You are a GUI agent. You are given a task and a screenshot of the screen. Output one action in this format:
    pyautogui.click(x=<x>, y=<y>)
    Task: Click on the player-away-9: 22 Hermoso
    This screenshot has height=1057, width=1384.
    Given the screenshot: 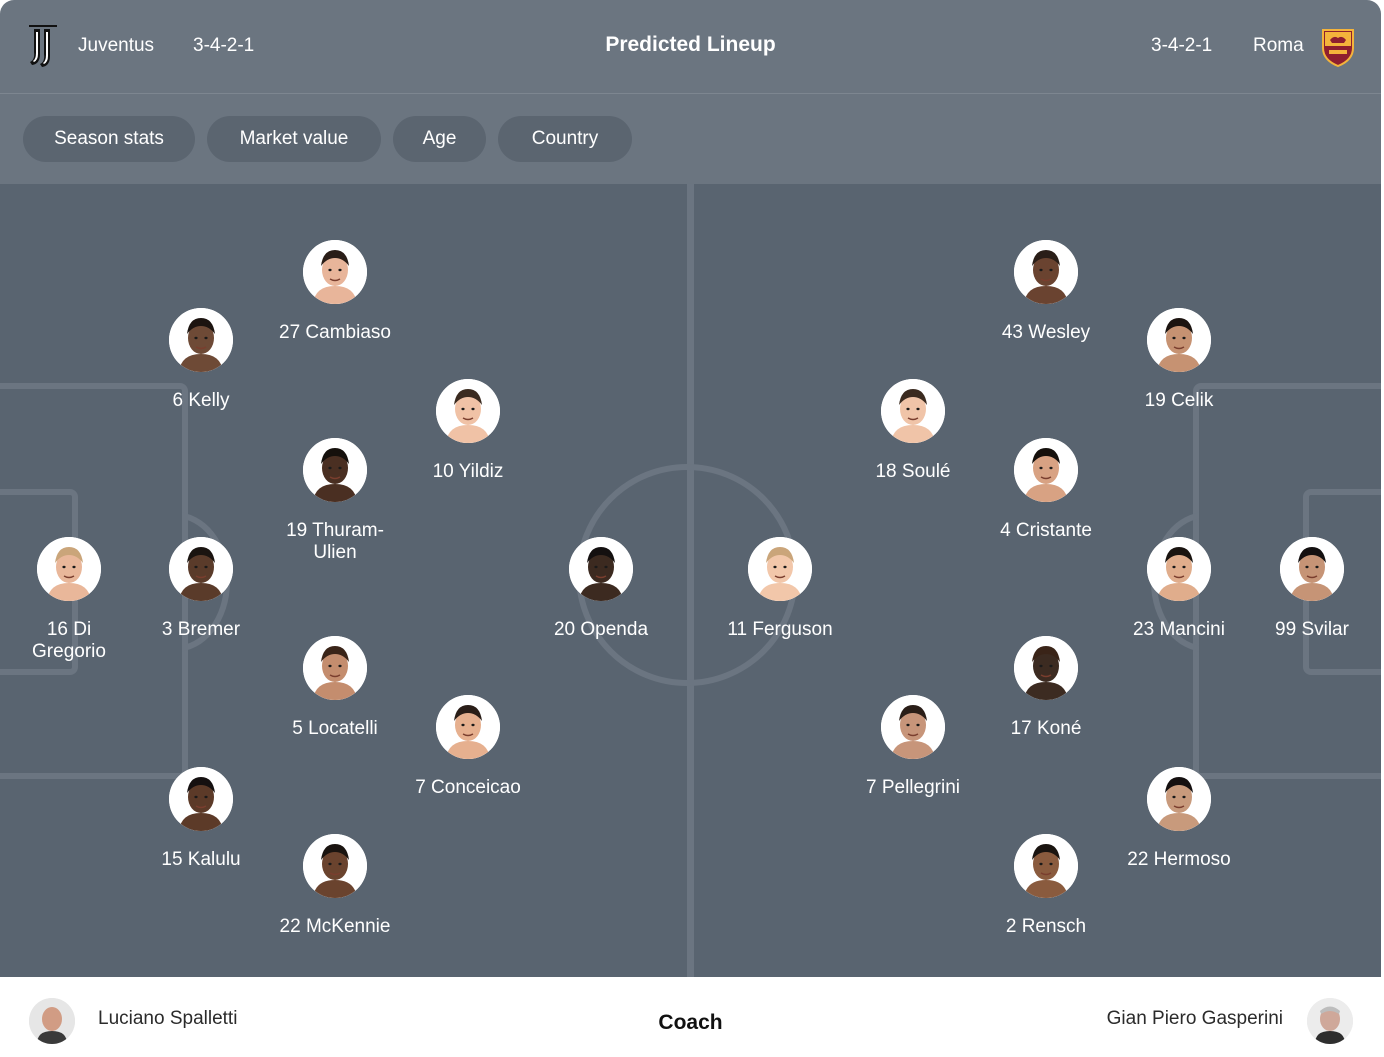 What is the action you would take?
    pyautogui.click(x=1179, y=819)
    